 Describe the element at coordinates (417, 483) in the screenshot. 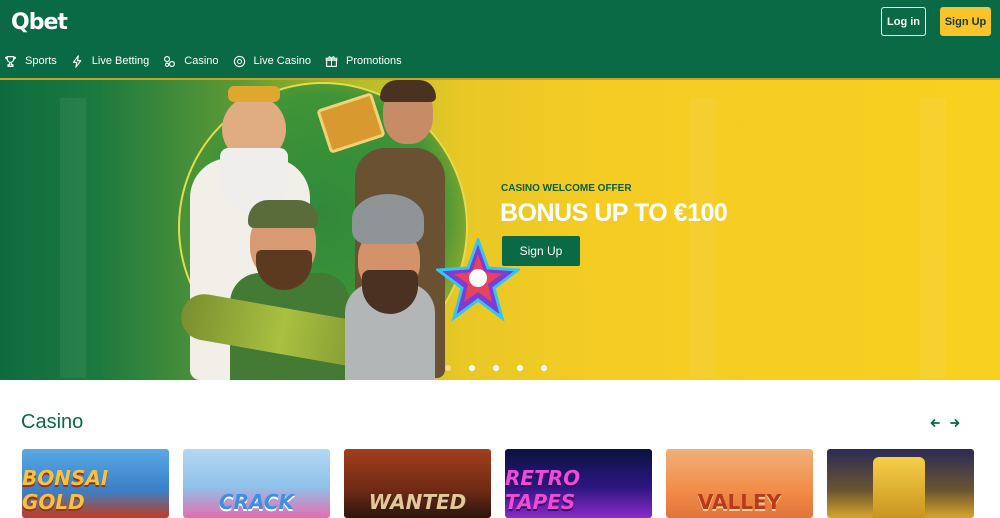

I see `game-tile: WANTED` at that location.